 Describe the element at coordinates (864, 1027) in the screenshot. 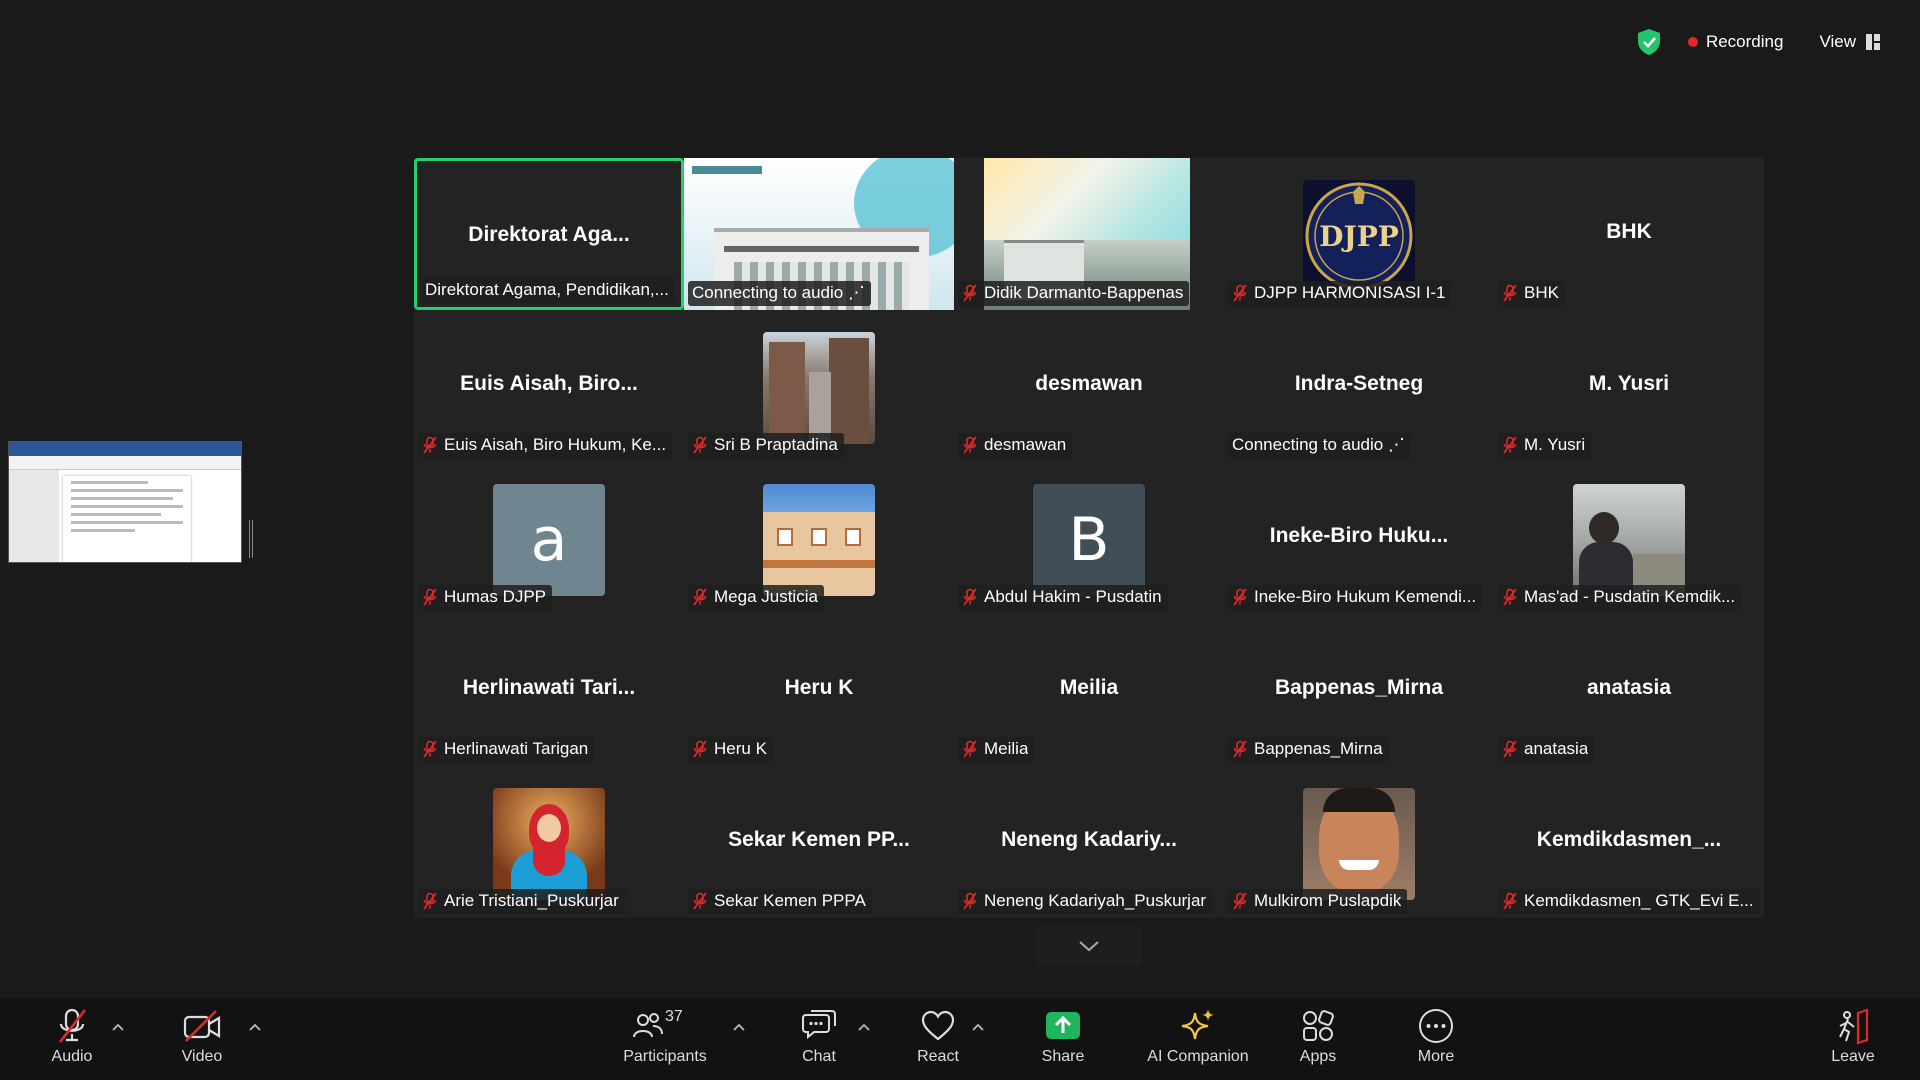

I see `chat-options-caret-icon` at that location.